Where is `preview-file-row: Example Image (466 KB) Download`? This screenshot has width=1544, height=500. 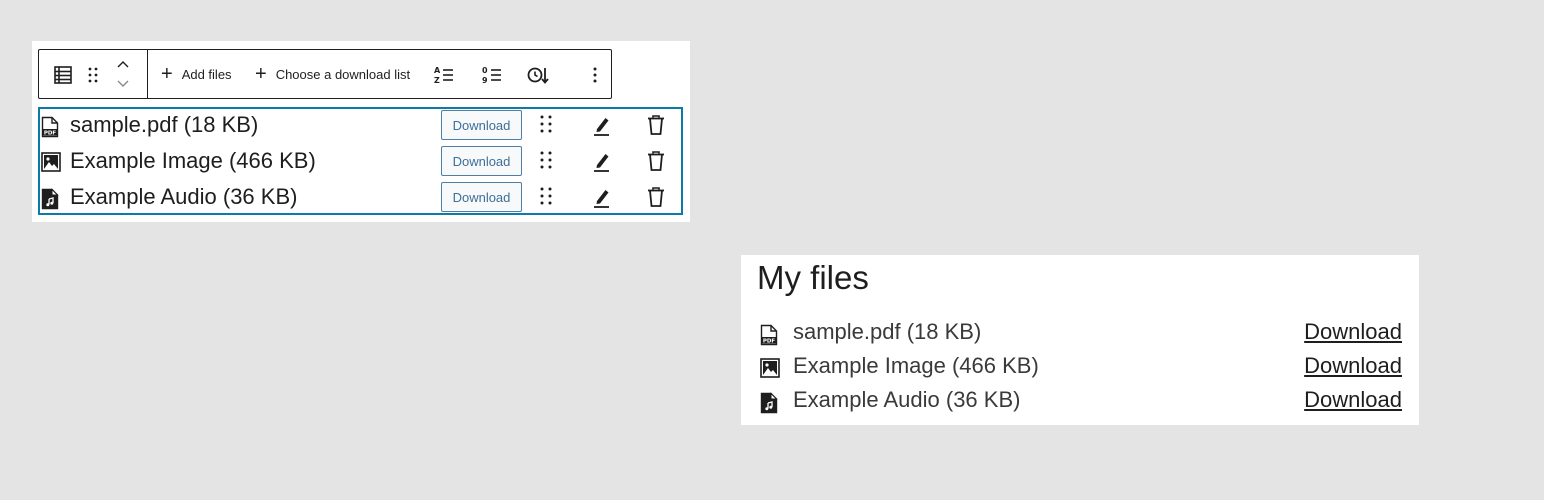 preview-file-row: Example Image (466 KB) Download is located at coordinates (1080, 368).